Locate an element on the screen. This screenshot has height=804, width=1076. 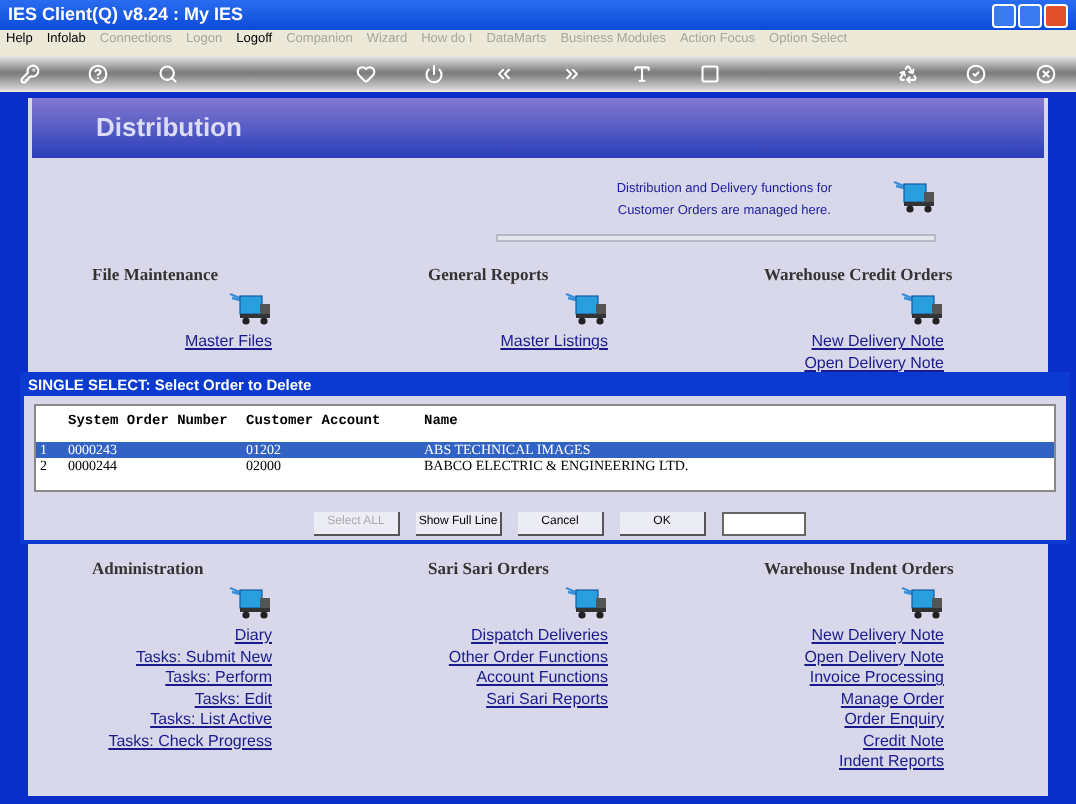
key-icon is located at coordinates (30, 73).